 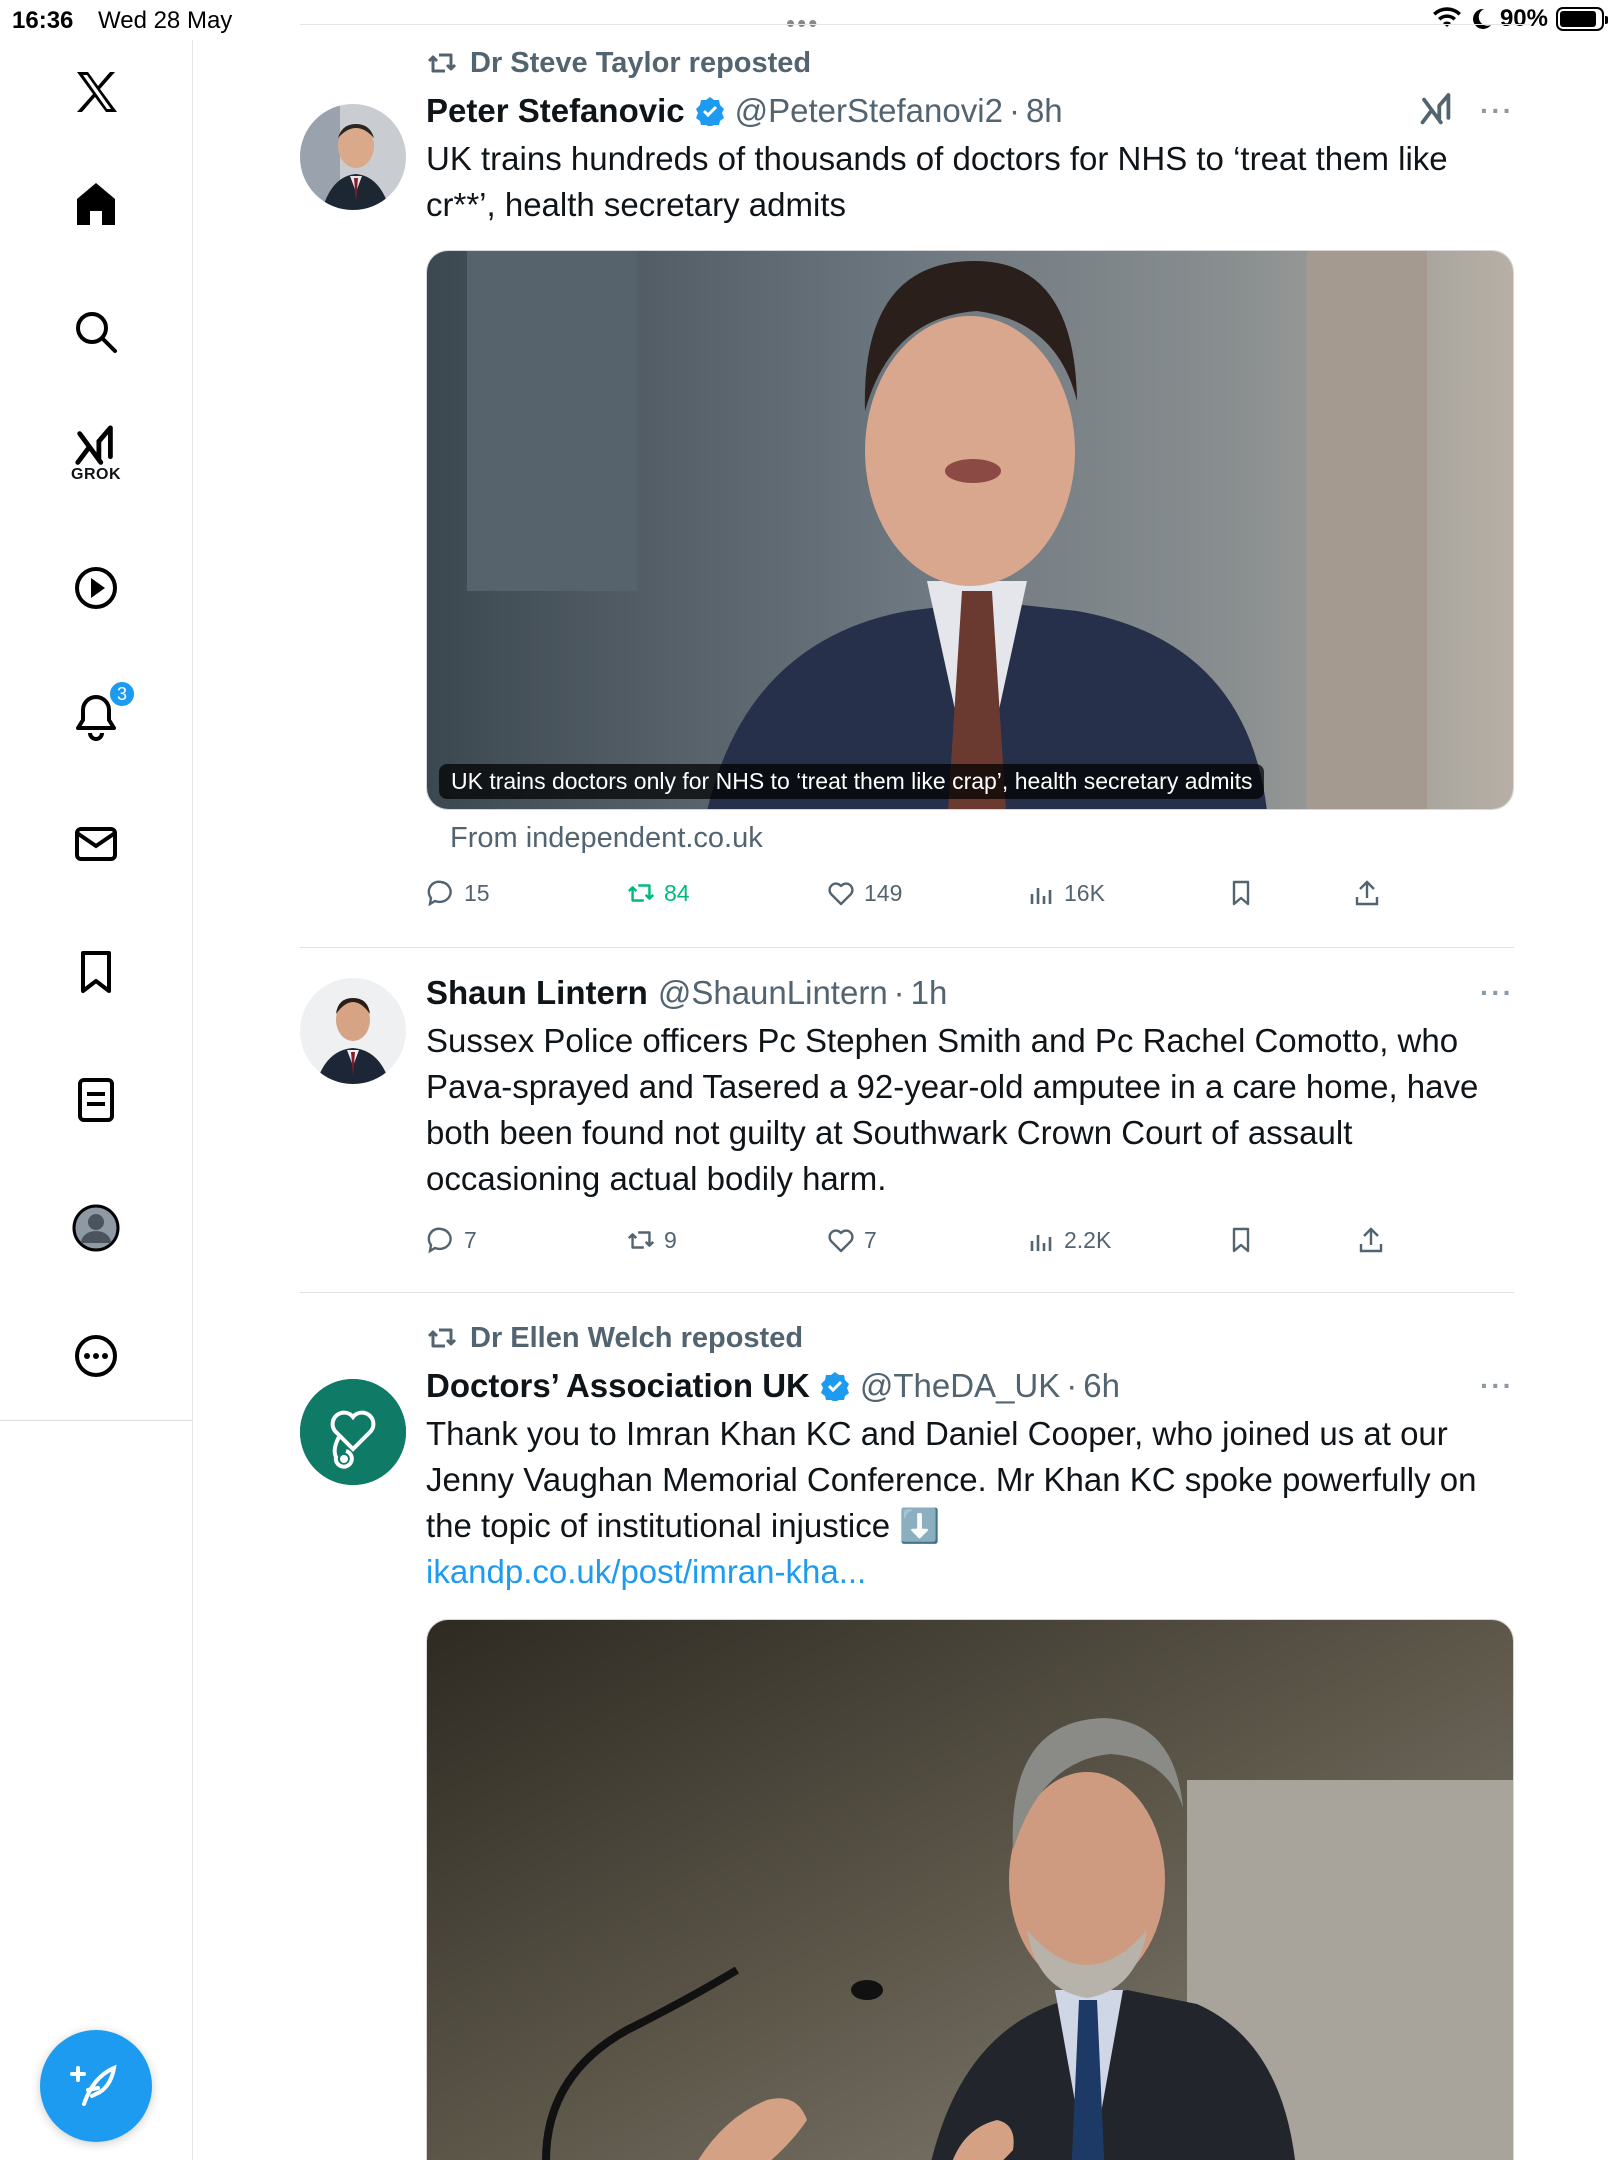 What do you see at coordinates (677, 892) in the screenshot?
I see `repost-count: 84` at bounding box center [677, 892].